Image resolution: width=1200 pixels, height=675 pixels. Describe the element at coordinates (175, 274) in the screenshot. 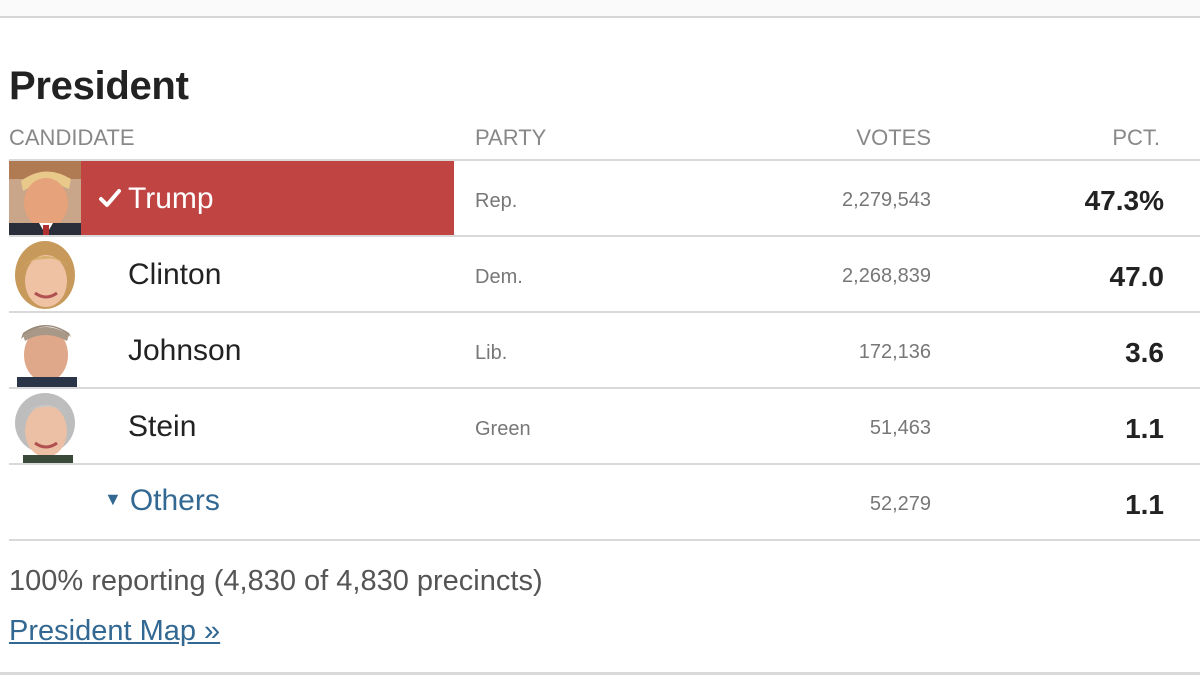

I see `candidate-name: Clinton` at that location.